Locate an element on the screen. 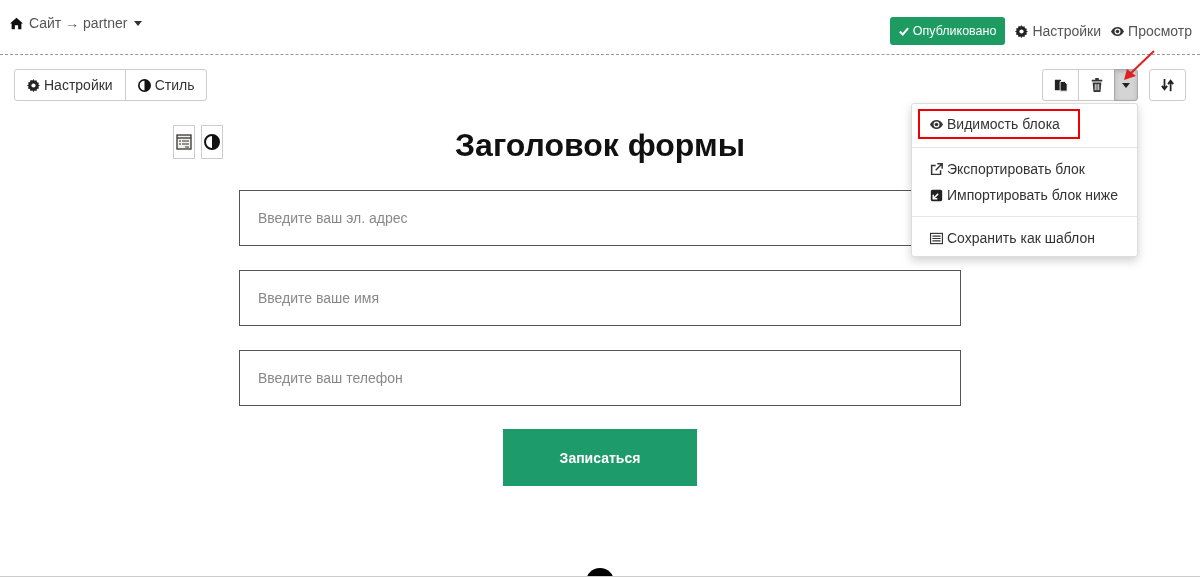 This screenshot has height=577, width=1200. dropdown-toggle is located at coordinates (1126, 85).